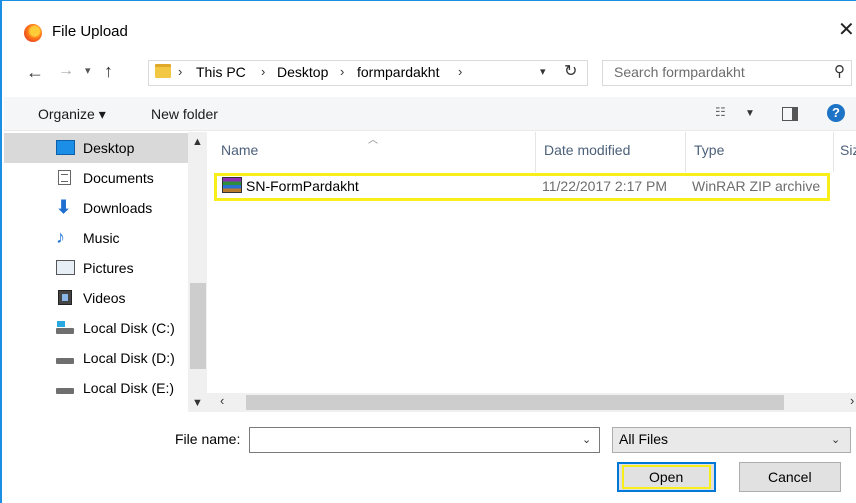 The height and width of the screenshot is (503, 856). What do you see at coordinates (515, 402) in the screenshot?
I see `horizontal-scroll-thumb` at bounding box center [515, 402].